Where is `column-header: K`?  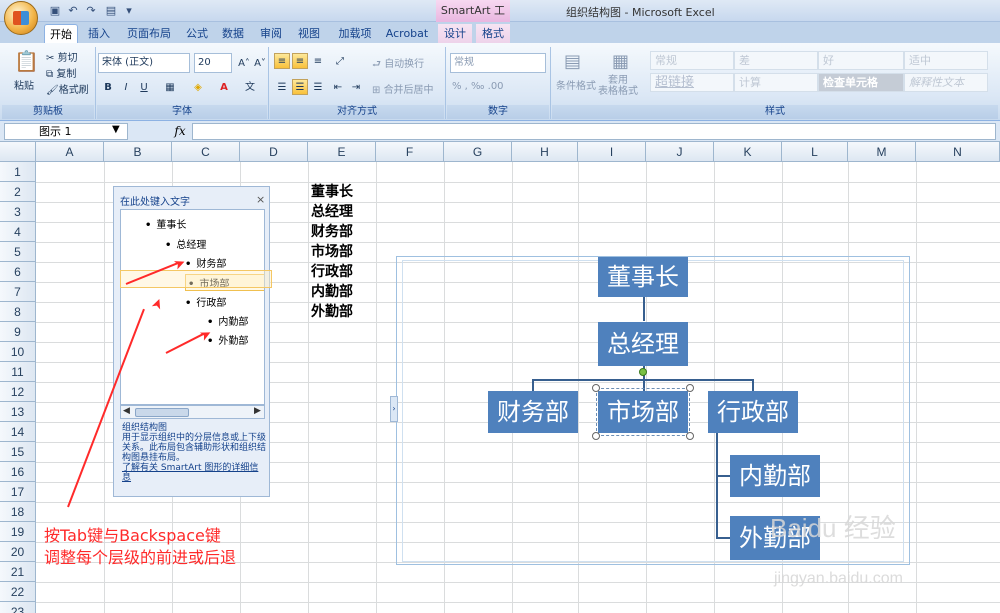 column-header: K is located at coordinates (748, 152).